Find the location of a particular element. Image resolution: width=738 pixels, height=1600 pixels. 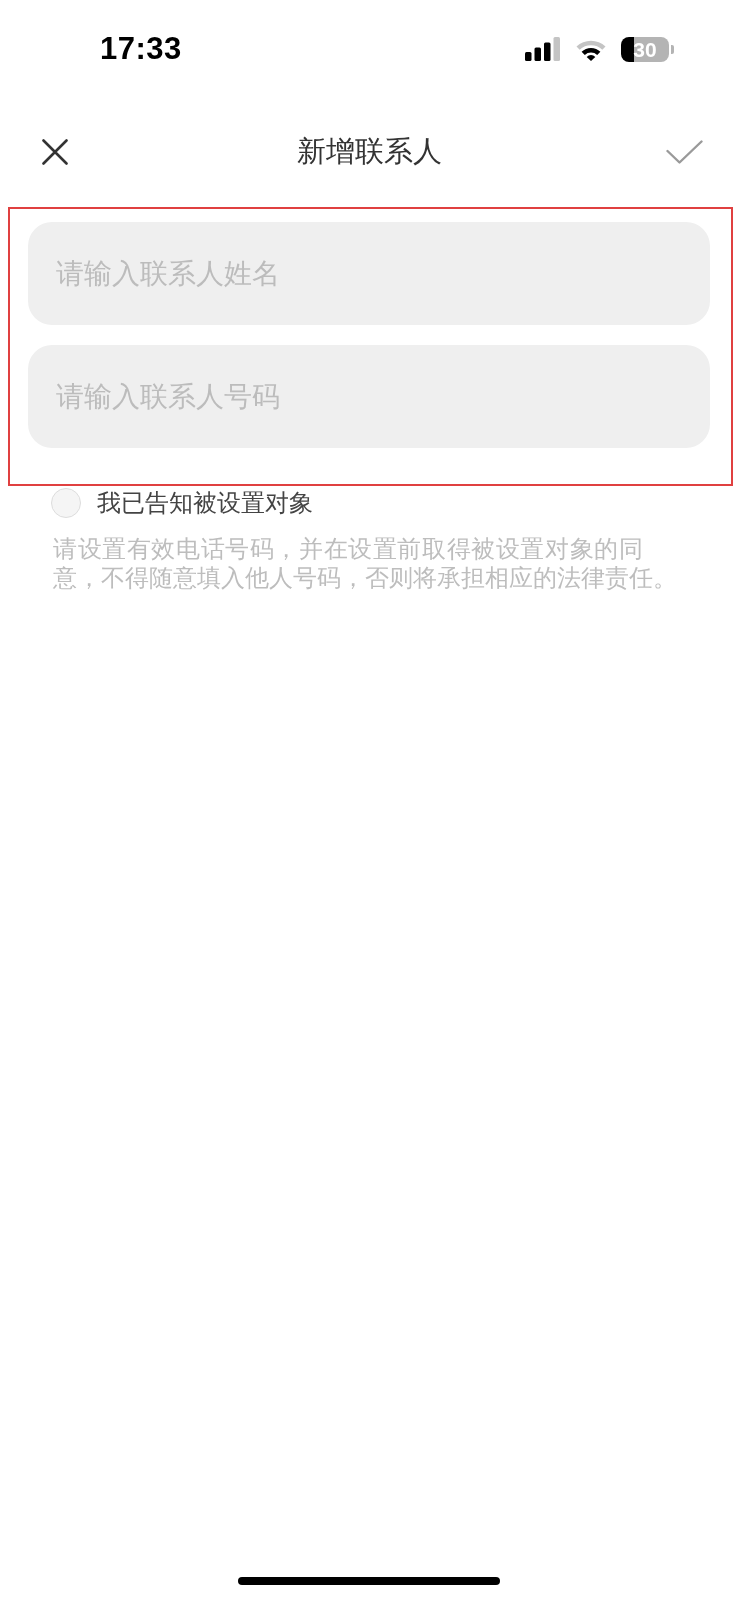

consent-label: 我已告知被设置对象 is located at coordinates (205, 503).